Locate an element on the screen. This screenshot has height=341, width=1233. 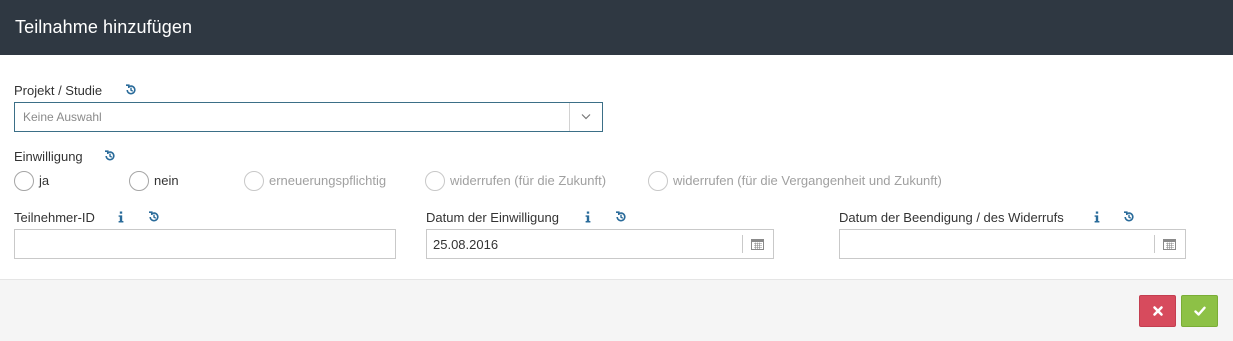
end-date-info-icon is located at coordinates (1097, 217).